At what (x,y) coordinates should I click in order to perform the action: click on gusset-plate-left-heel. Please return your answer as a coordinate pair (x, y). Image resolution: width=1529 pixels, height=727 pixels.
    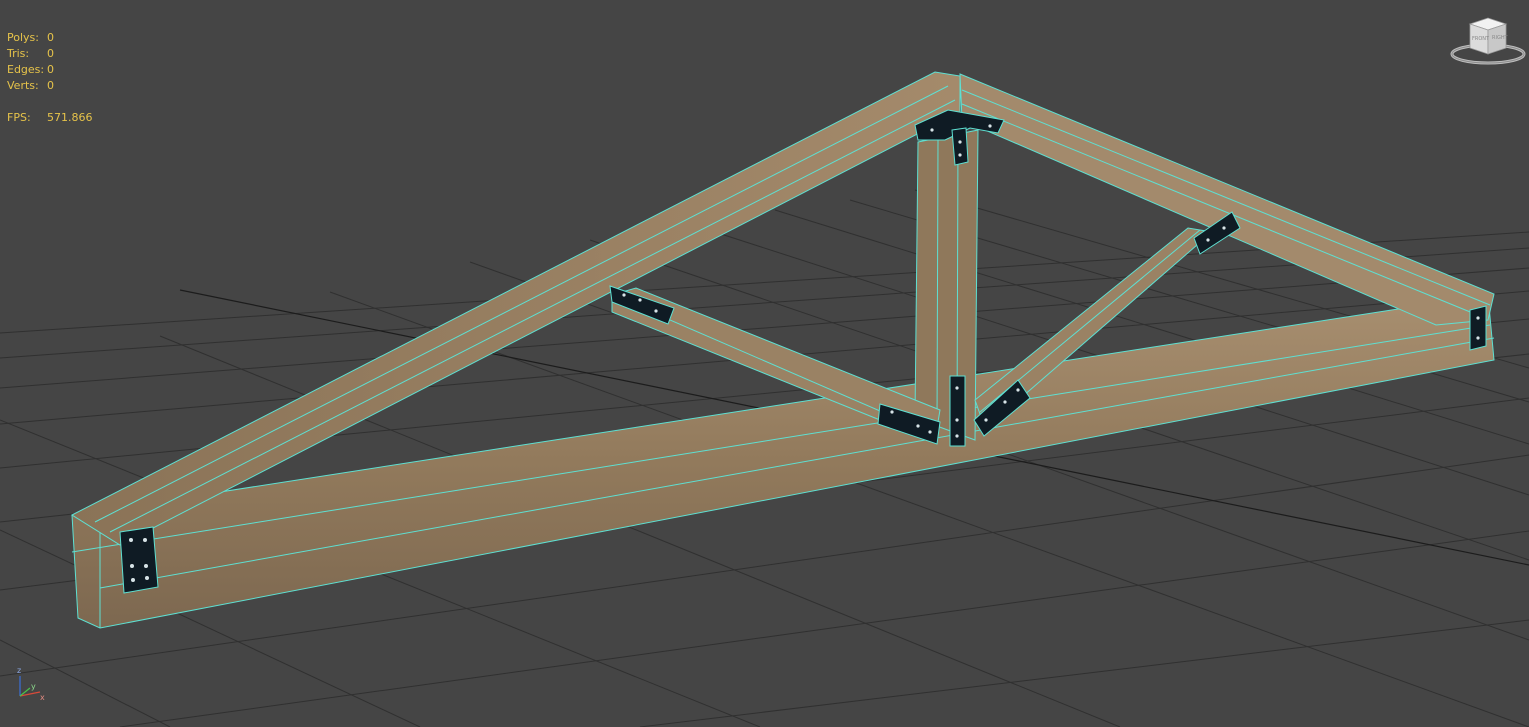
    Looking at the image, I should click on (139, 560).